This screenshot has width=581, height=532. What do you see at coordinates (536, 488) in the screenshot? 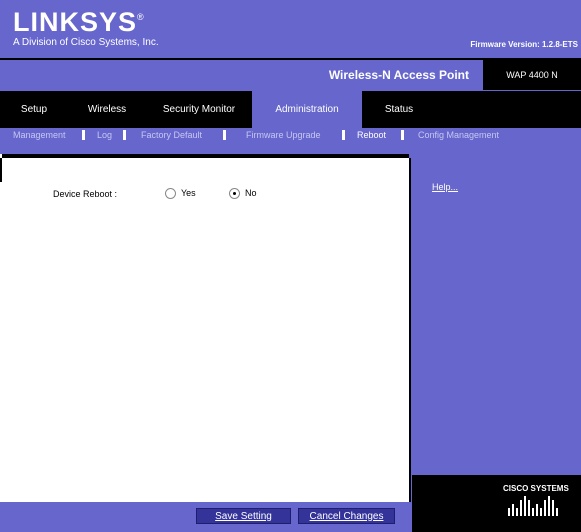
I see `cisco-wordmark: CISCO SYSTEMS` at bounding box center [536, 488].